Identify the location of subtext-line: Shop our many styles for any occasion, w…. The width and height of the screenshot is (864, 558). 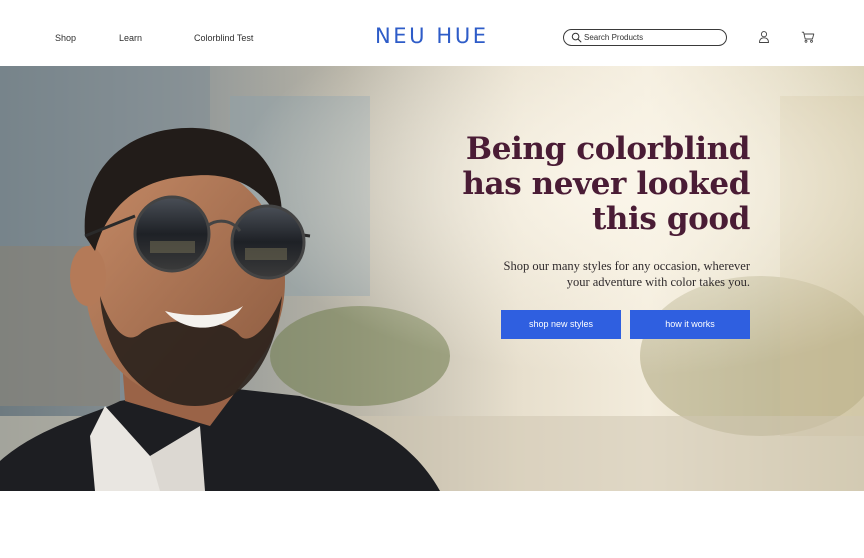
(626, 266).